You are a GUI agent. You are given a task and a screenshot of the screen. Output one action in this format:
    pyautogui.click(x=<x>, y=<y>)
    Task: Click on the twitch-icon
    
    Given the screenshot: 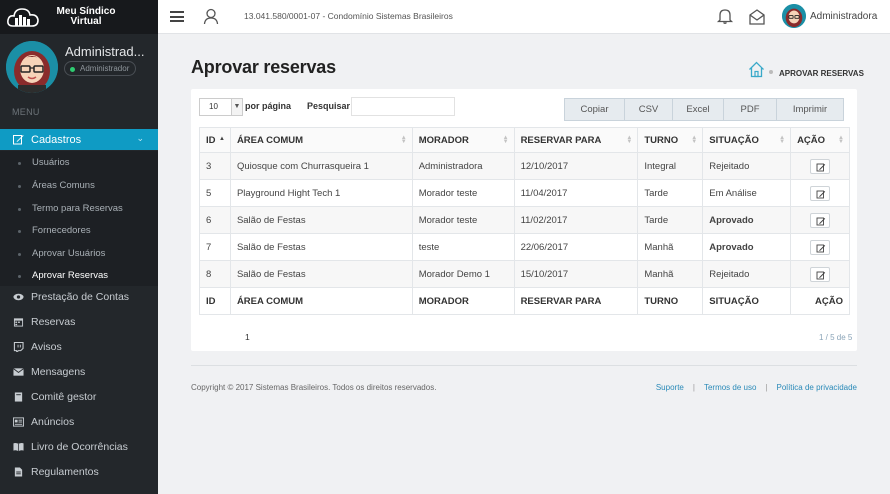 What is the action you would take?
    pyautogui.click(x=18, y=347)
    